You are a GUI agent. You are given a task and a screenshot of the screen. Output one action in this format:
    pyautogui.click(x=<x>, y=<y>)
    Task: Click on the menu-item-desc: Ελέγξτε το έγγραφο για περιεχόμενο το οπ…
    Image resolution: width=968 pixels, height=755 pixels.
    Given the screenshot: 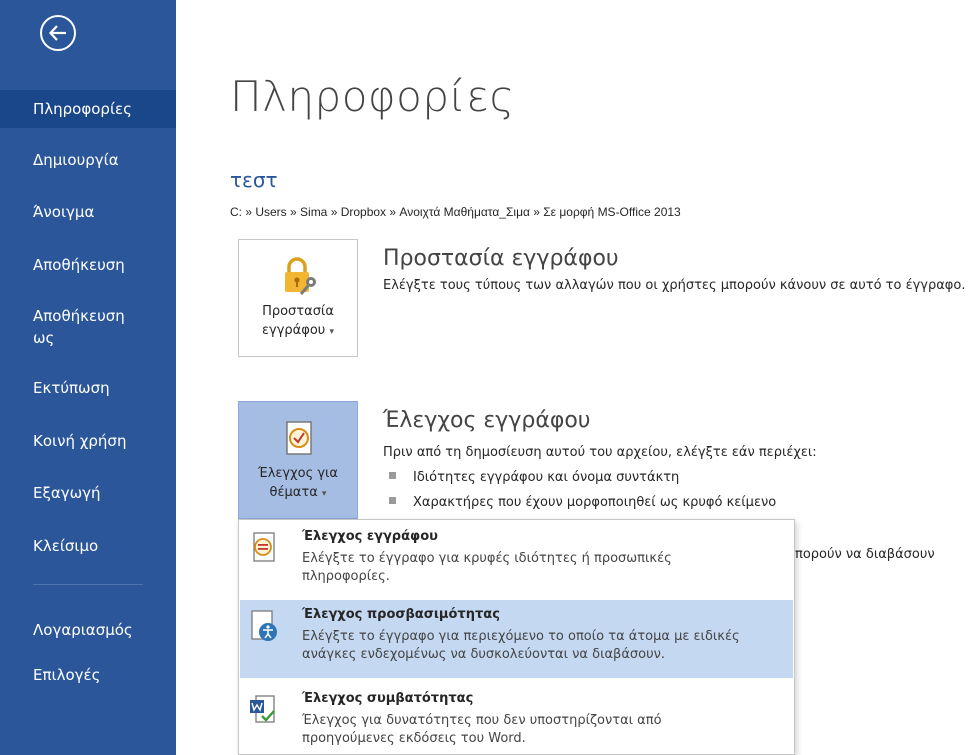 What is the action you would take?
    pyautogui.click(x=521, y=645)
    